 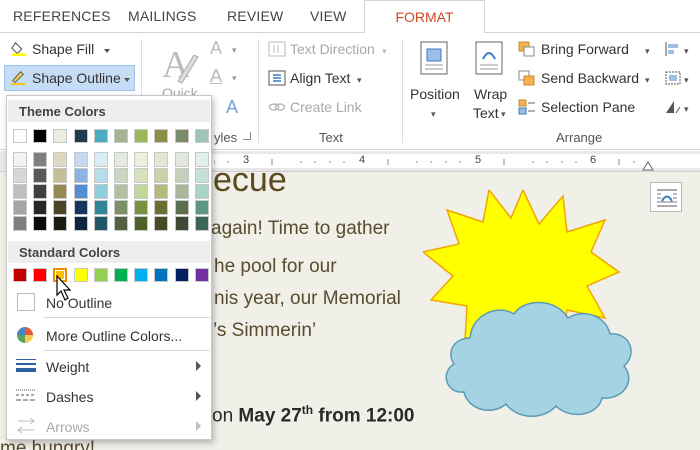 What do you see at coordinates (109, 302) in the screenshot?
I see `no-outline-item: No Outline` at bounding box center [109, 302].